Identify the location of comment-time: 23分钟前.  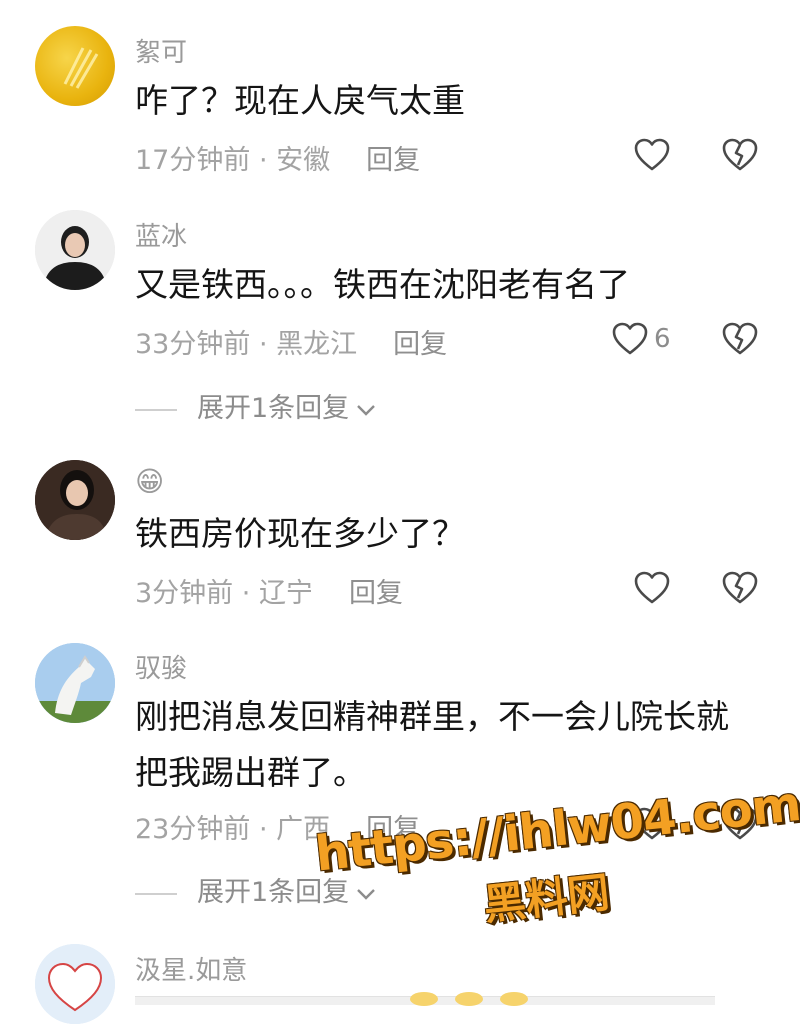
(193, 829).